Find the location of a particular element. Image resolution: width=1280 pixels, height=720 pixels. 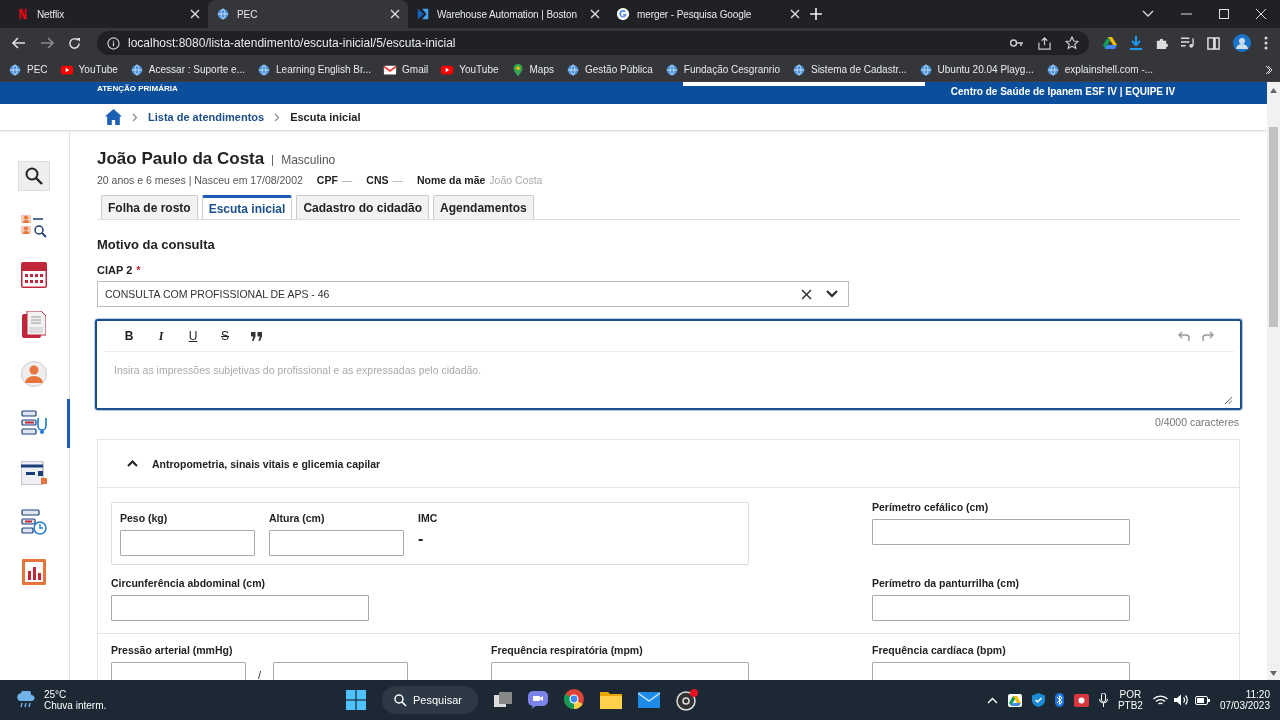

clear-icon is located at coordinates (806, 294).